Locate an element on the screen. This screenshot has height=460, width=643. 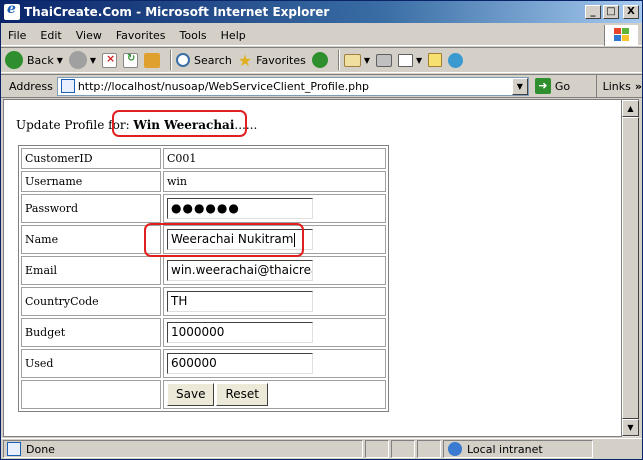
edit-button: ▼ is located at coordinates (410, 60).